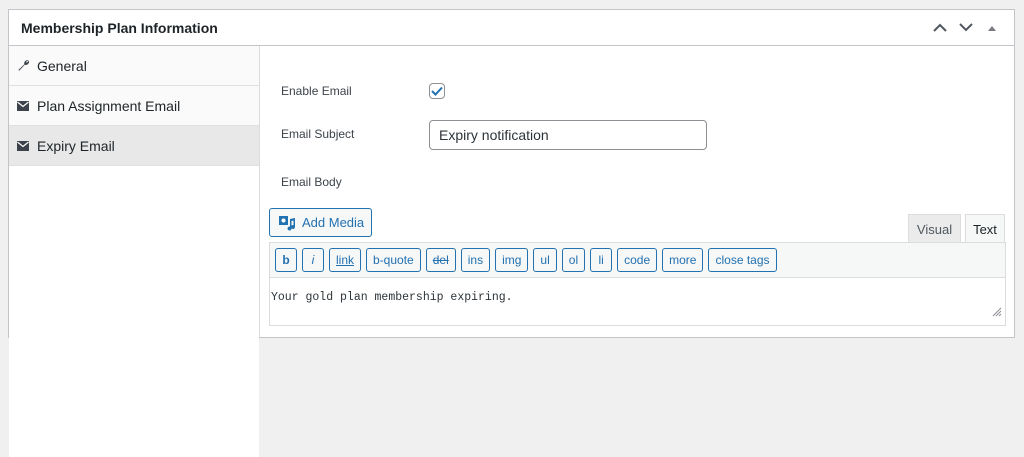 This screenshot has height=457, width=1024. Describe the element at coordinates (568, 135) in the screenshot. I see `email-subject-input` at that location.